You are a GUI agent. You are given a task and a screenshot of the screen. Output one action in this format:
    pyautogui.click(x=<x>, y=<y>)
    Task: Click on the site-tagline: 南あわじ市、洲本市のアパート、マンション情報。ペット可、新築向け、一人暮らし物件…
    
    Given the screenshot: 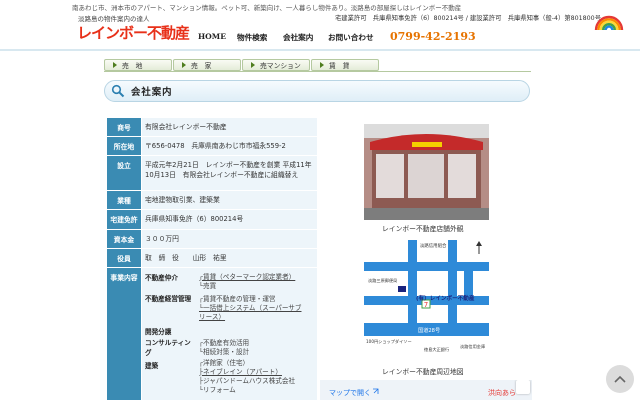 What is the action you would take?
    pyautogui.click(x=267, y=8)
    